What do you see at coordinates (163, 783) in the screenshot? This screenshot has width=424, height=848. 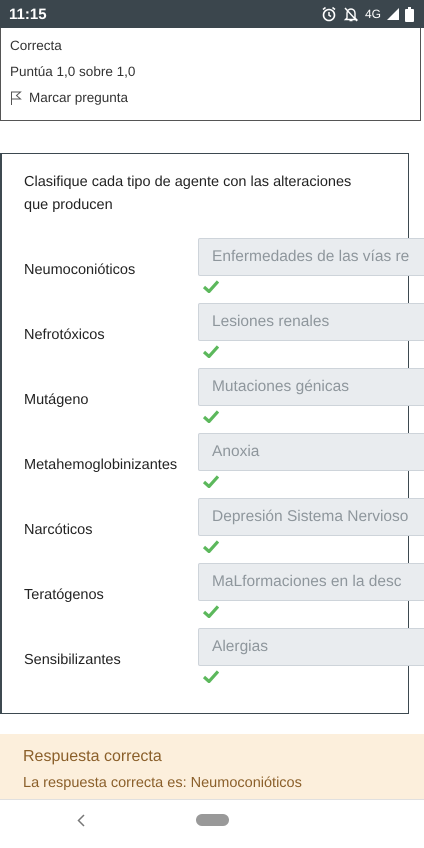 I see `feedback-text: La respuesta correcta es: Neumoconióticos` at bounding box center [163, 783].